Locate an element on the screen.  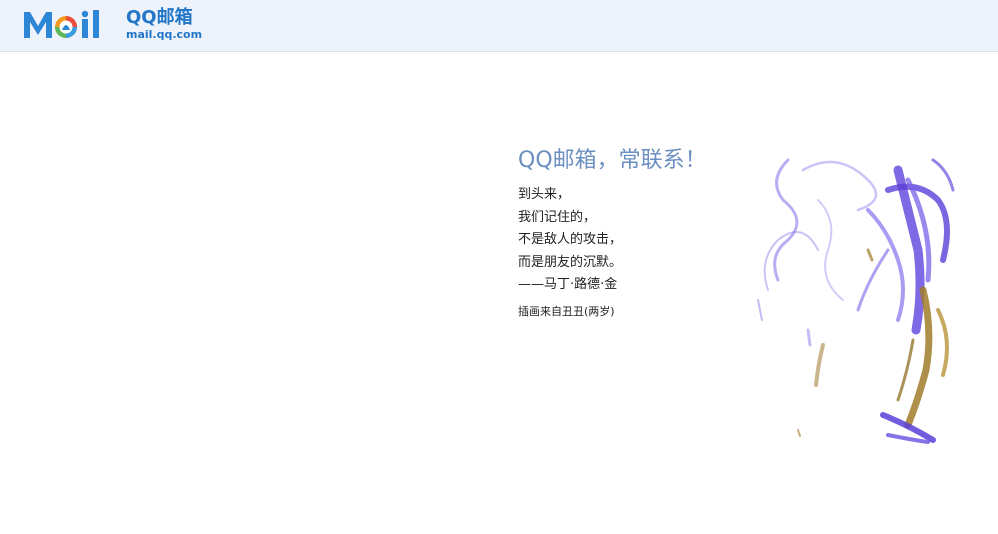
top-bar: QQ邮箱 mail.qq.com is located at coordinates (499, 26).